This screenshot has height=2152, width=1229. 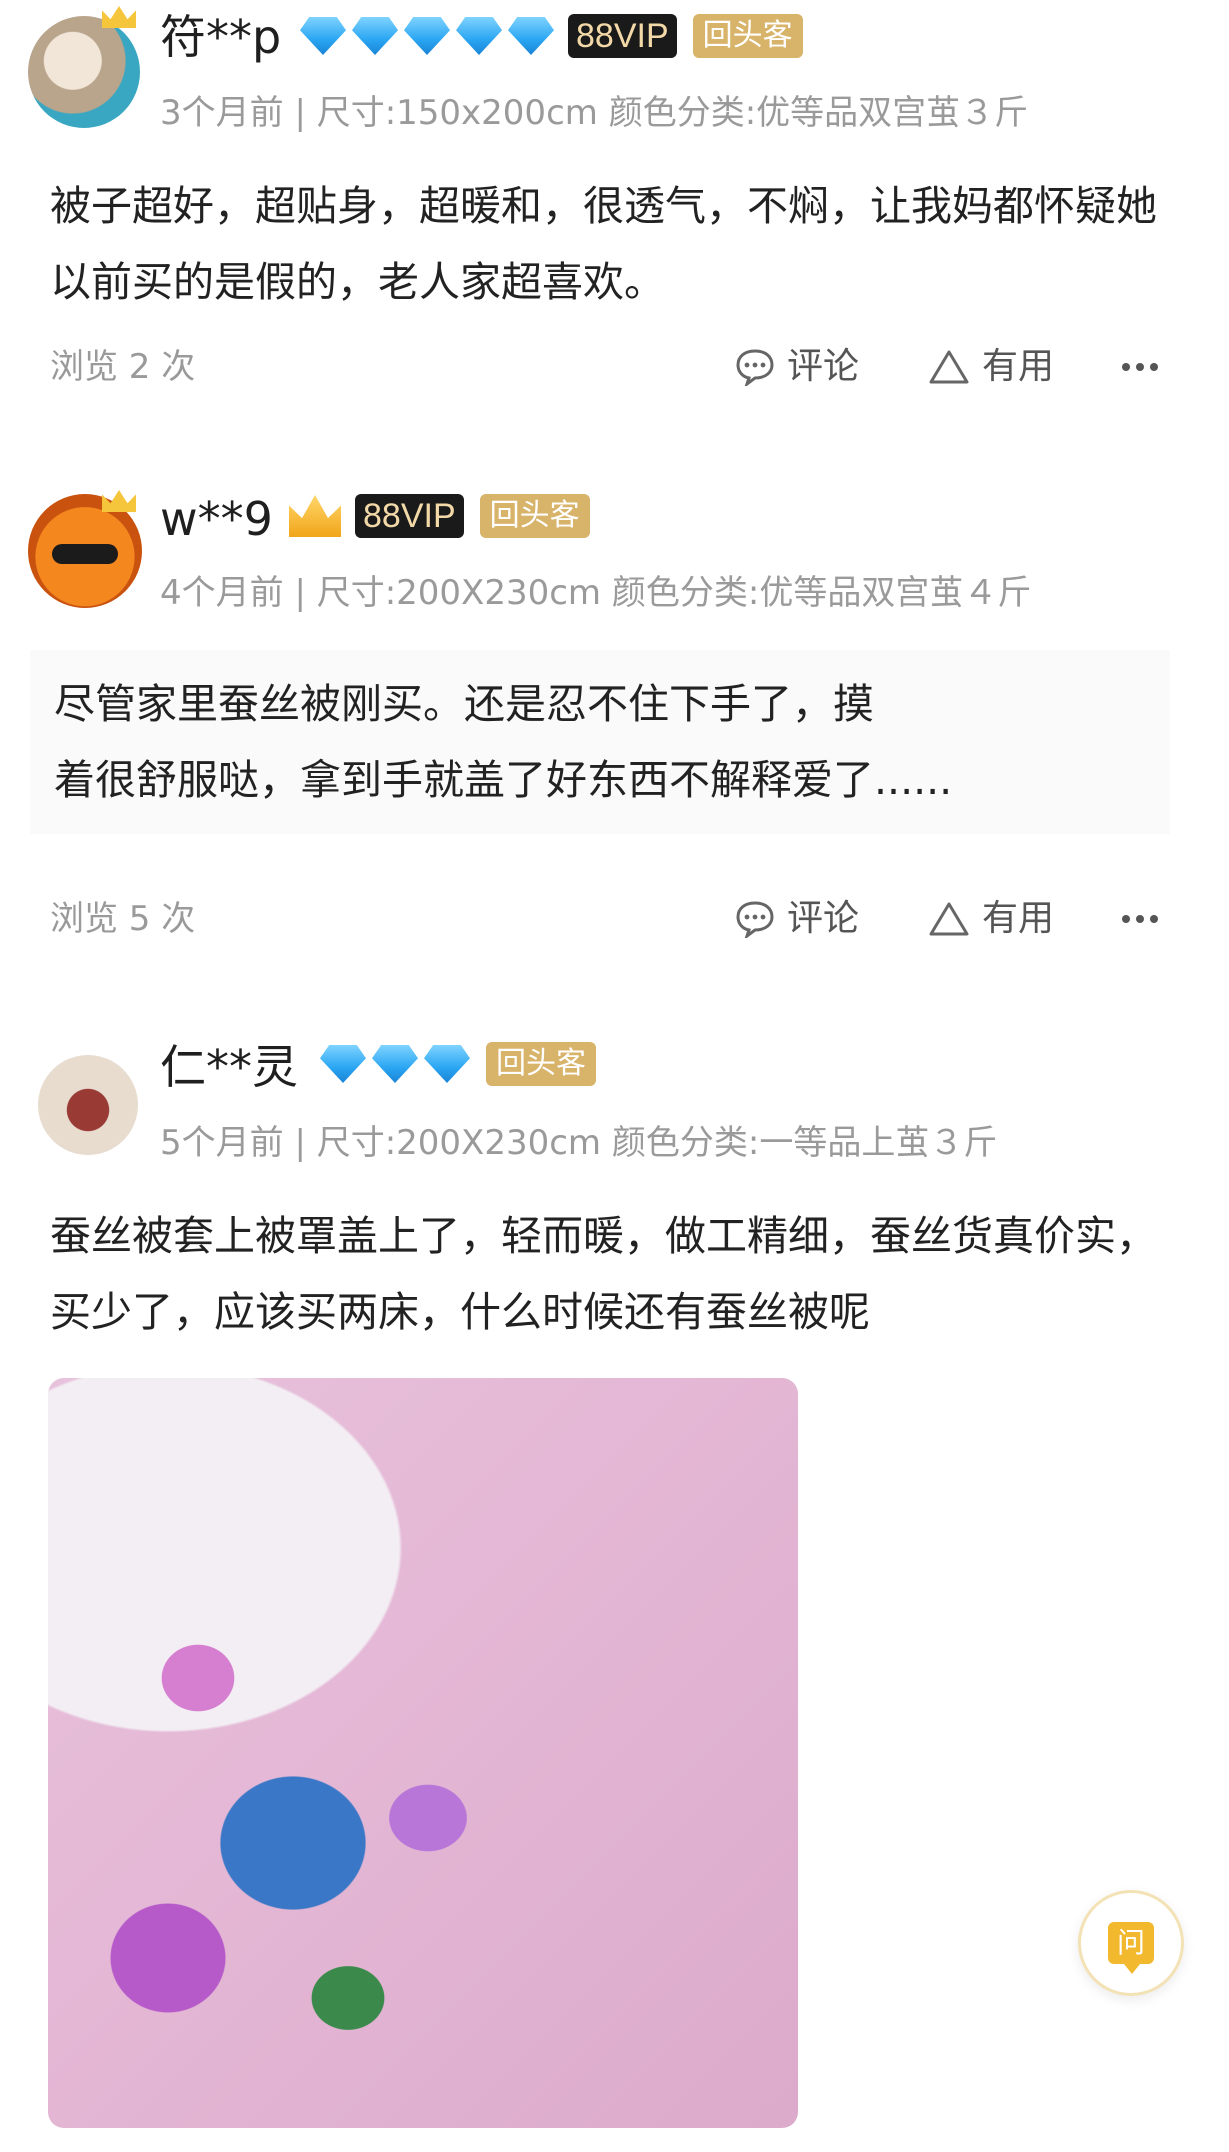 What do you see at coordinates (596, 593) in the screenshot?
I see `review-meta: 4个月前 | 尺寸:200X230cm 颜色分类:优等品双宫茧４斤` at bounding box center [596, 593].